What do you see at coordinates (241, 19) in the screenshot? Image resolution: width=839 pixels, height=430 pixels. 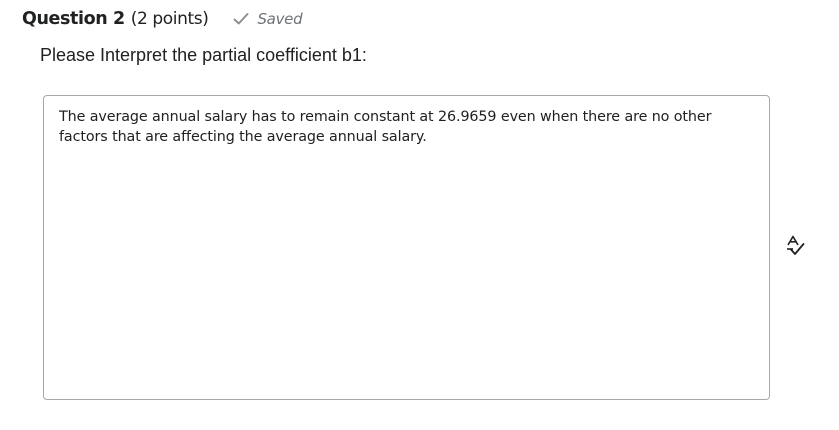 I see `check-icon` at bounding box center [241, 19].